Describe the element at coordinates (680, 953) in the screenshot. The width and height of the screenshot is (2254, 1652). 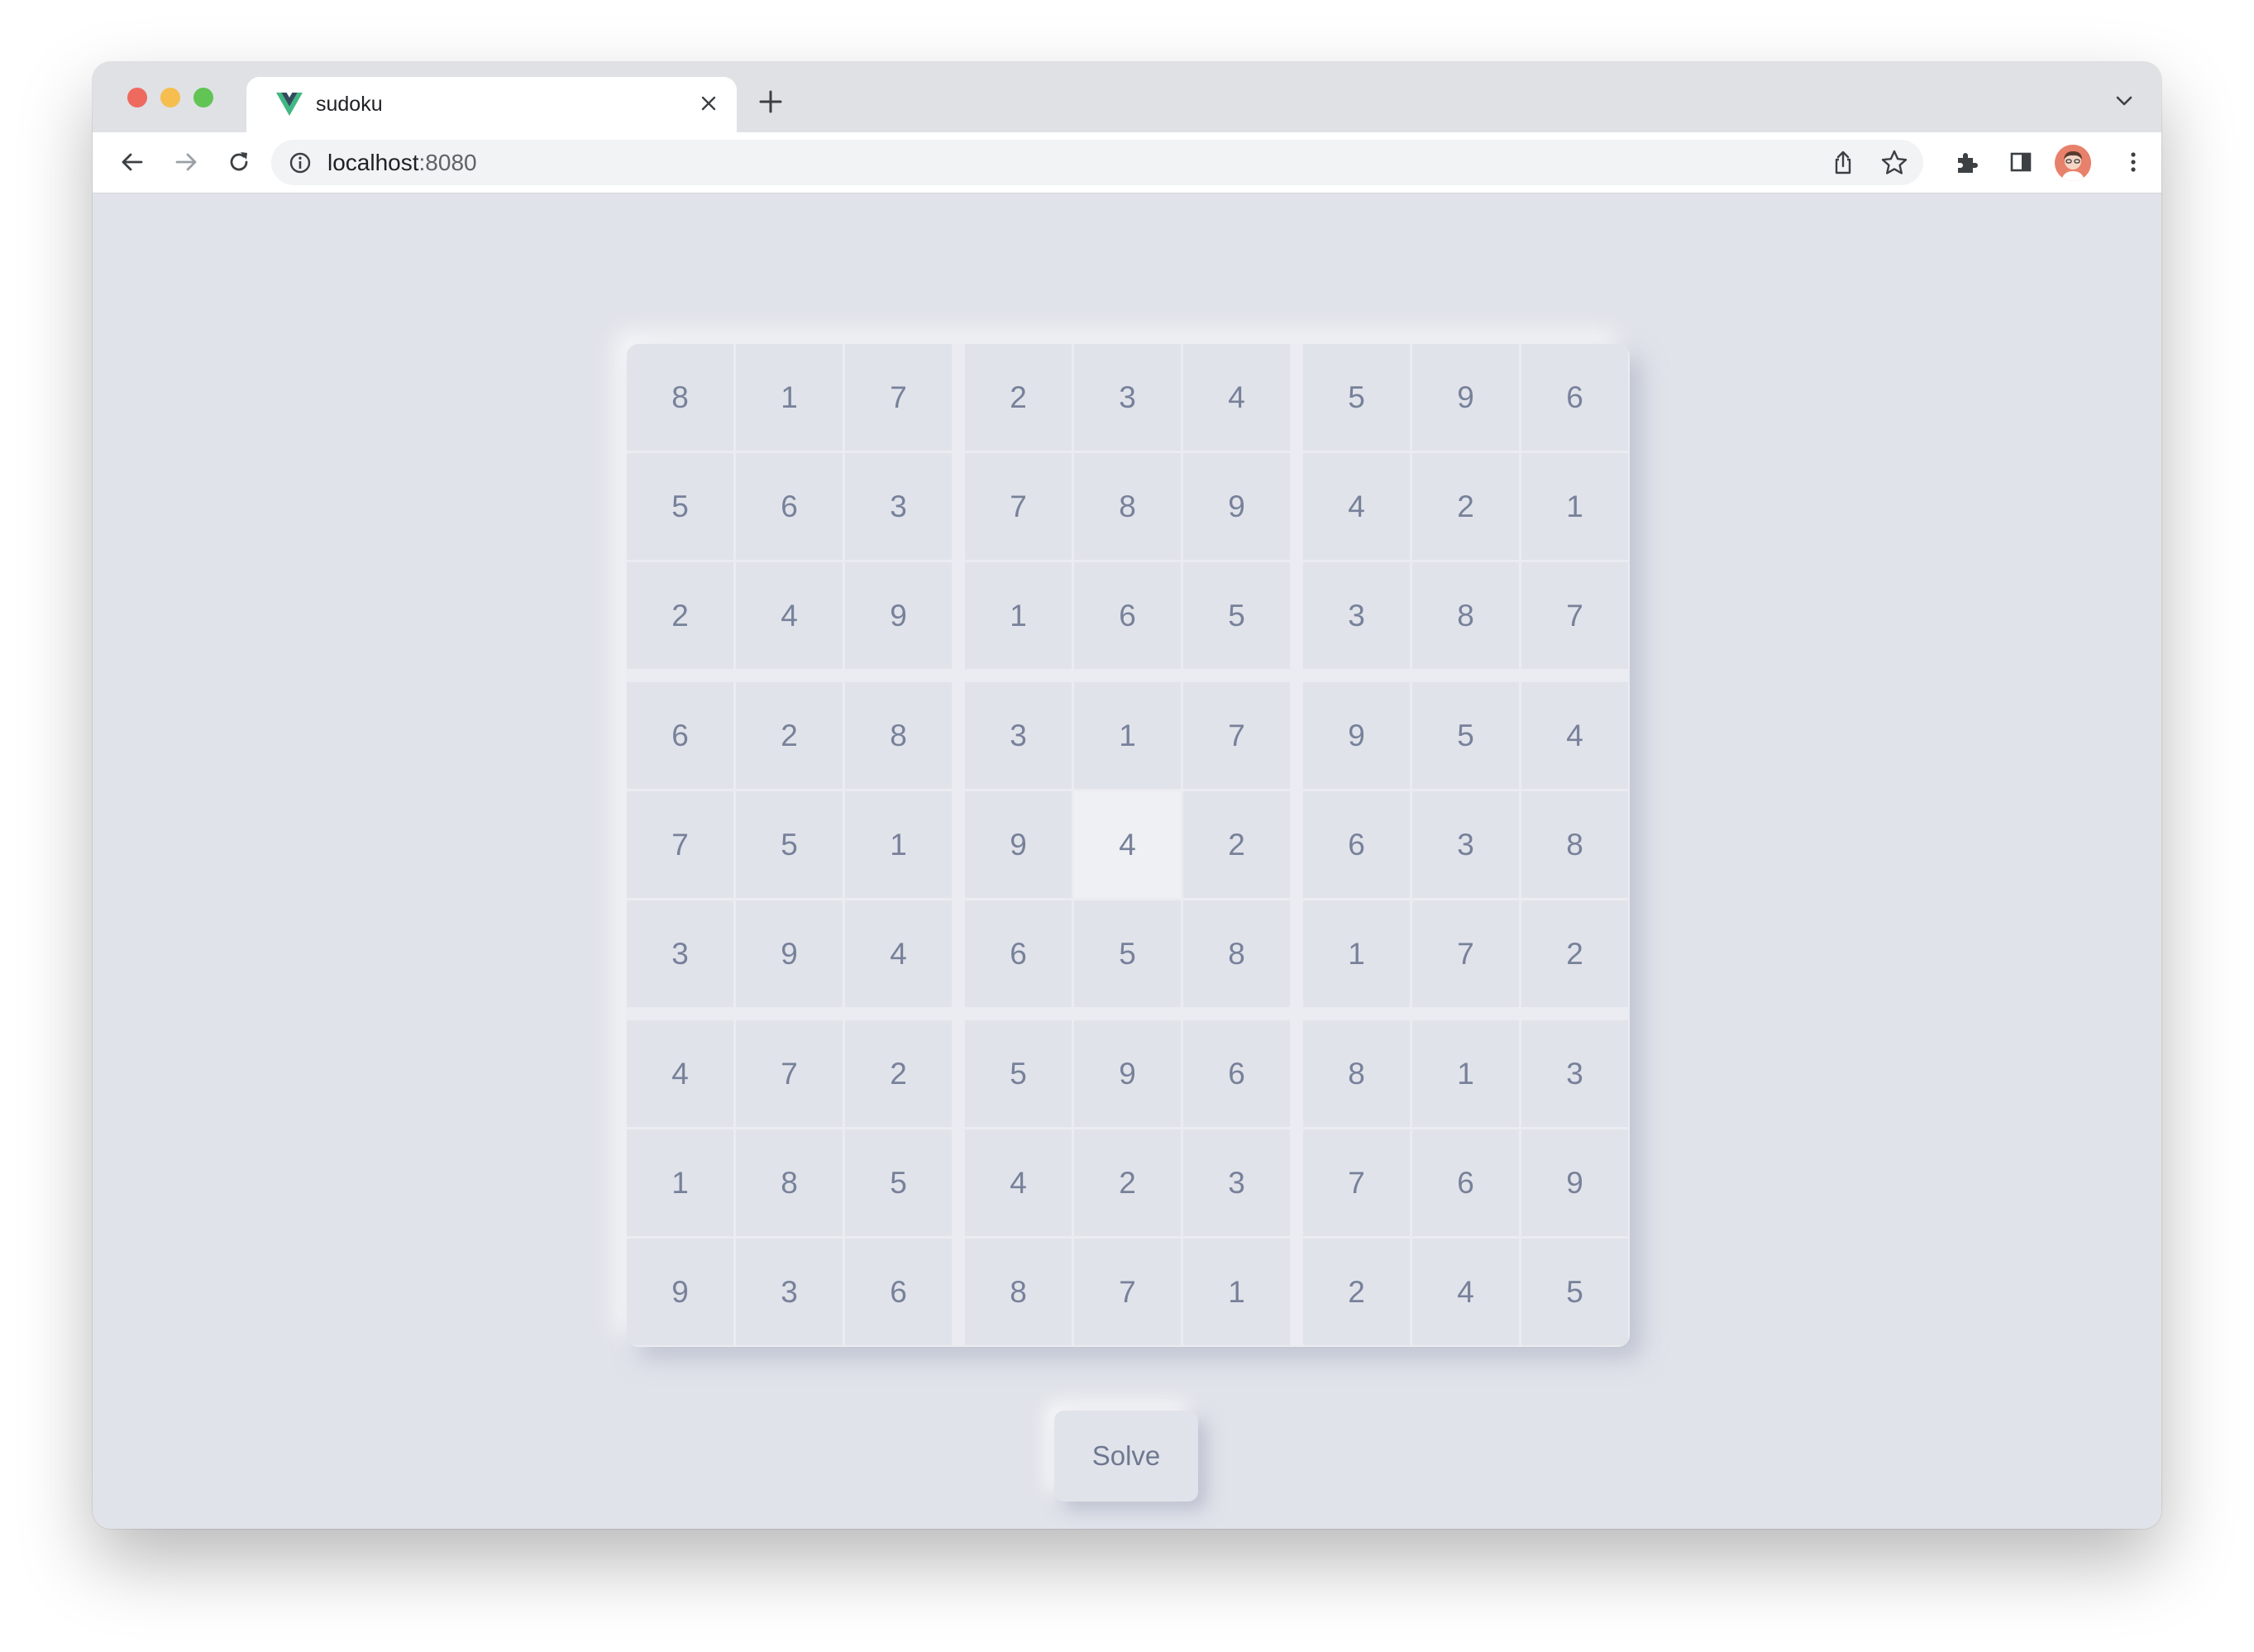
I see `sudoku-cell-r6-c1: 3` at that location.